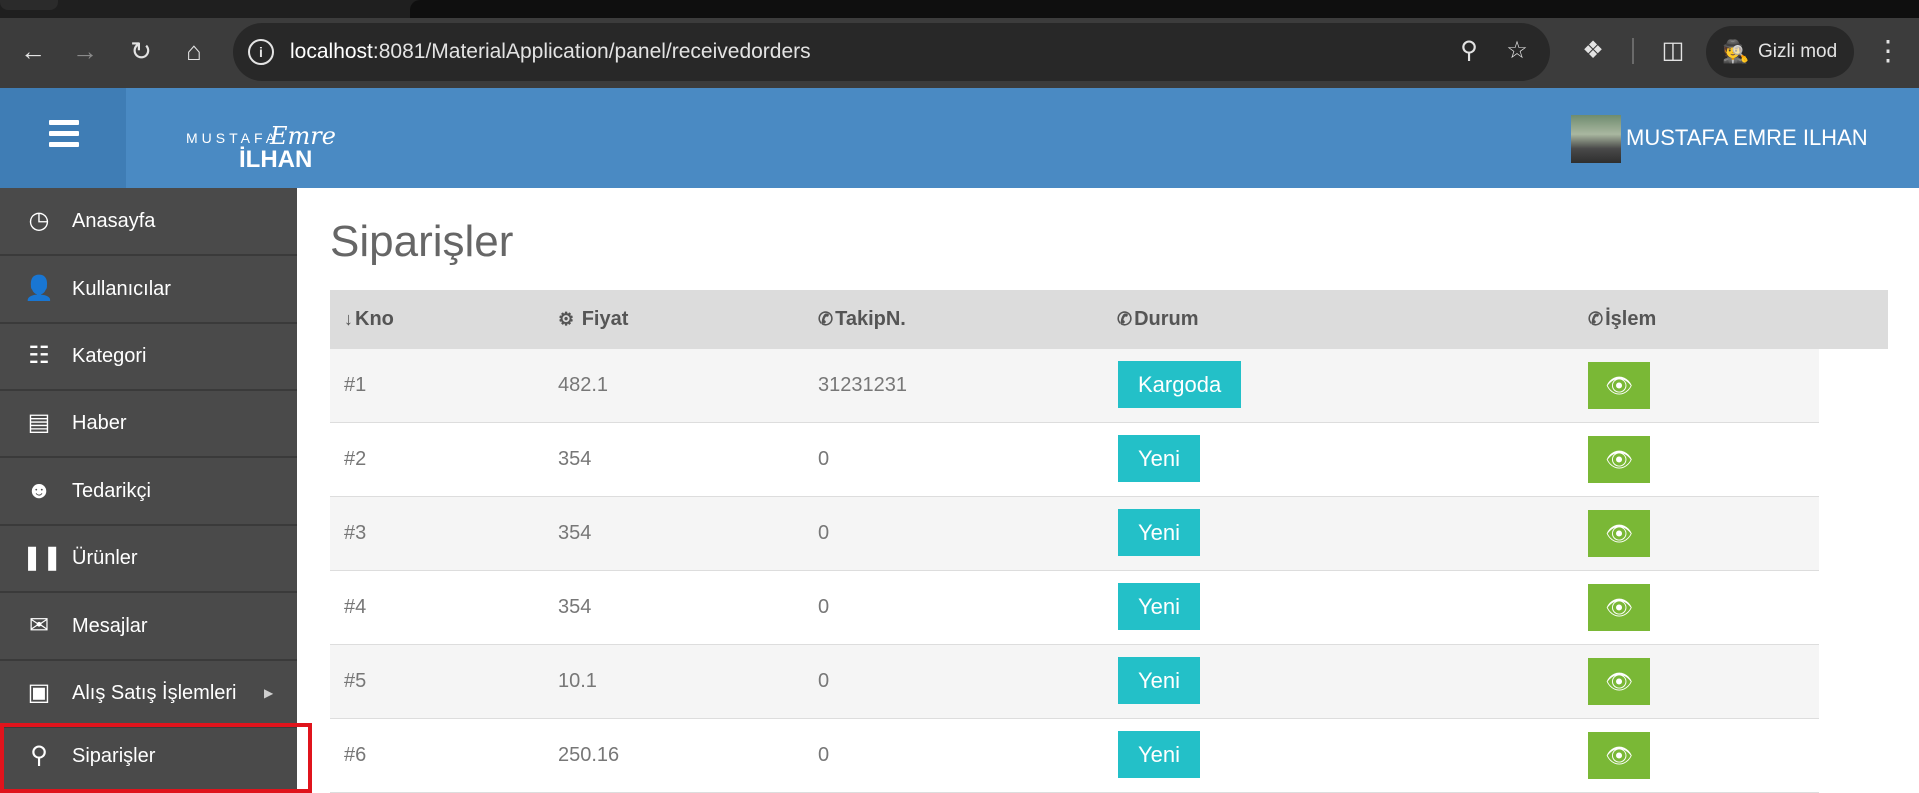  Describe the element at coordinates (1109, 319) in the screenshot. I see `table-header: ↓ Kno ⚙ Fiyat ✆ TakipN. ✆ Durum ✆ İşlem` at that location.